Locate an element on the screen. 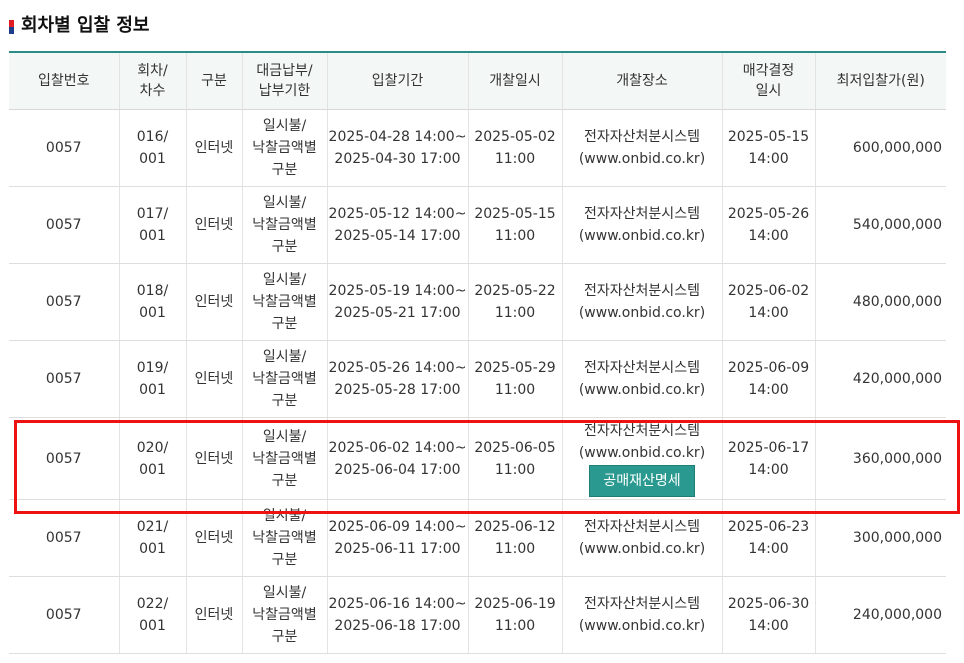  round-cell: 017/001 is located at coordinates (152, 225).